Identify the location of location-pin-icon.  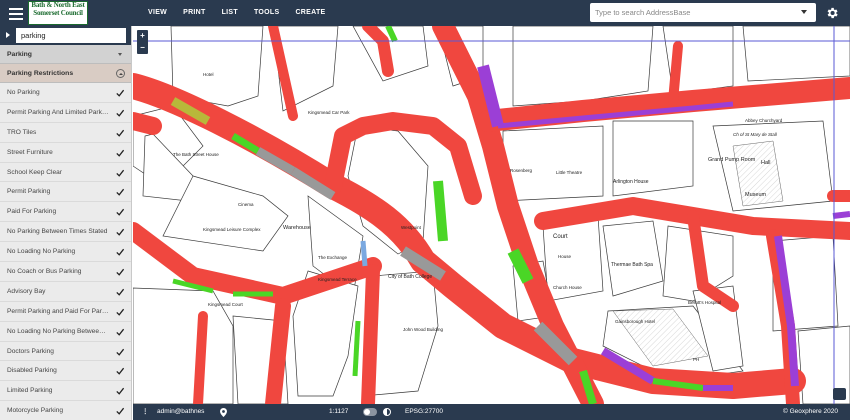
(223, 412).